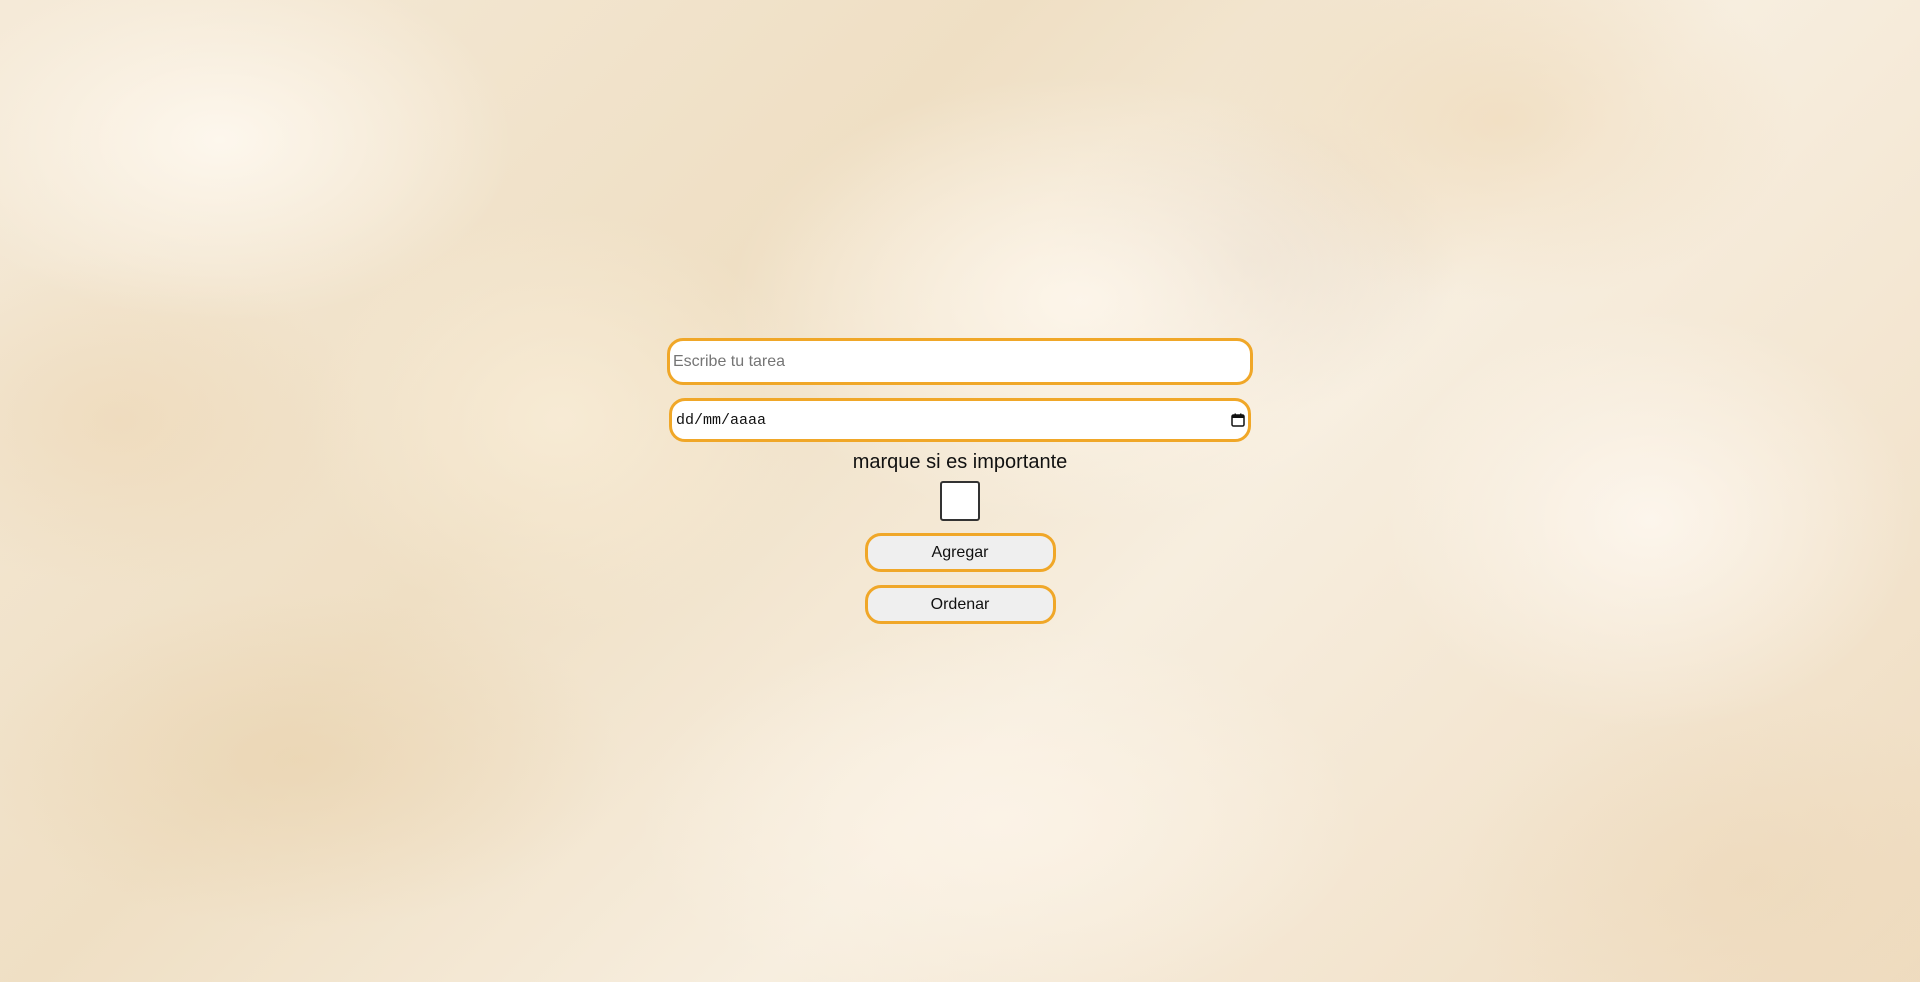  Describe the element at coordinates (729, 361) in the screenshot. I see `task-input-placeholder: Escribe tu tarea` at that location.